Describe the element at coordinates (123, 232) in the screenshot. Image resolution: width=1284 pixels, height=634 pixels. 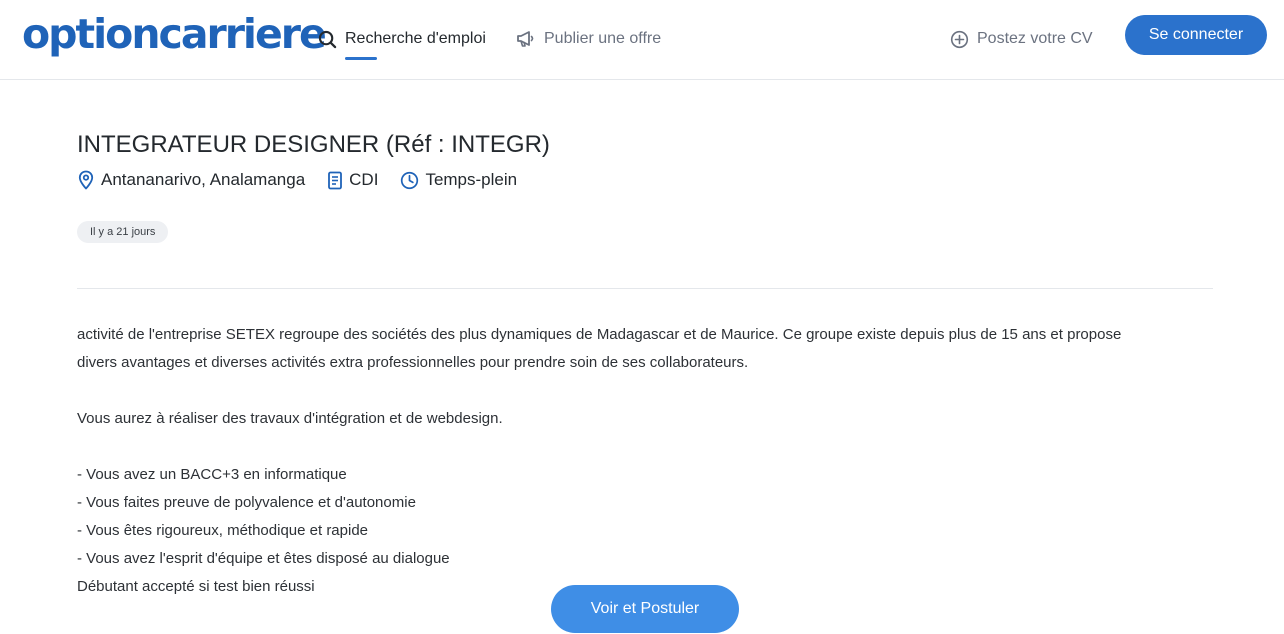
I see `posted-date-badge: Il y a 21 jours` at that location.